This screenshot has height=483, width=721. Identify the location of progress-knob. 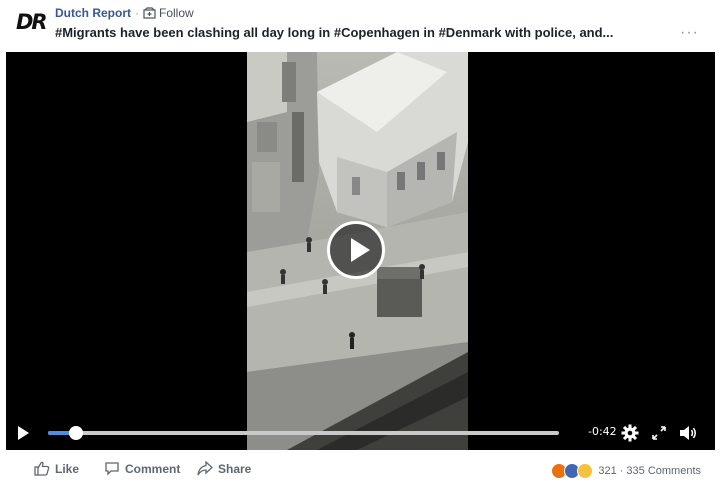
(76, 433).